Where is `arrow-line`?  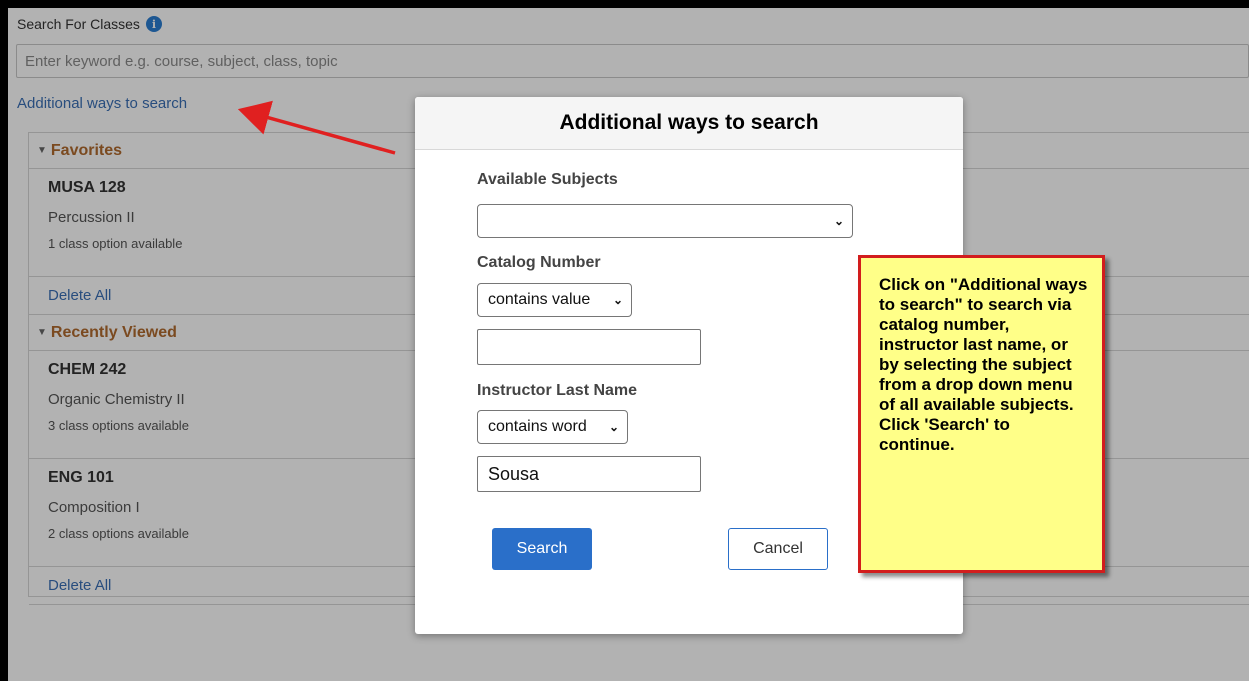
arrow-line is located at coordinates (316, 127).